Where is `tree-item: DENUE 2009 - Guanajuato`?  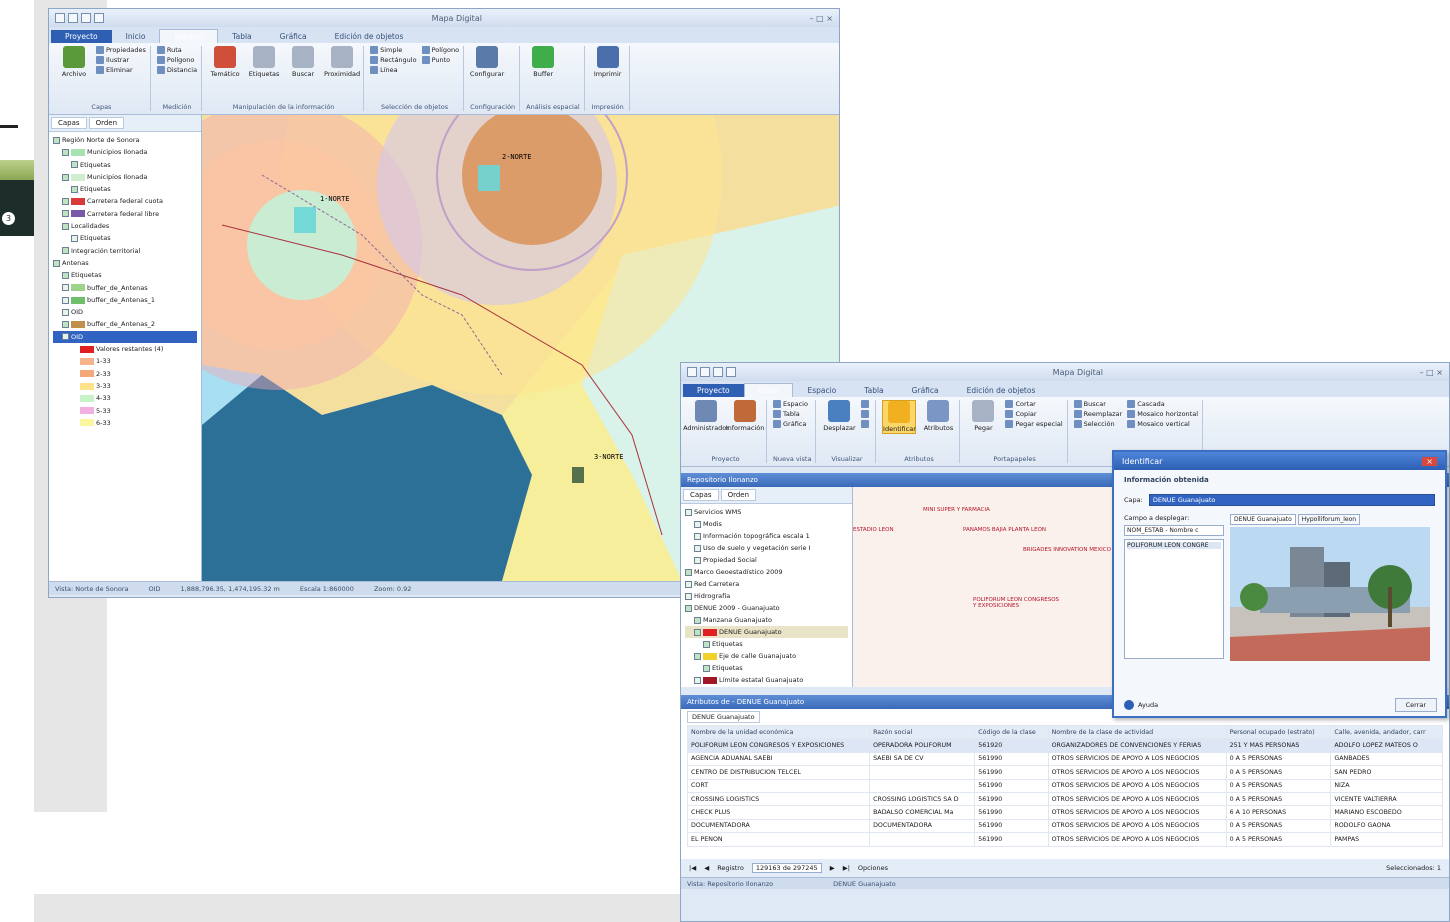
tree-item: DENUE 2009 - Guanajuato is located at coordinates (766, 608).